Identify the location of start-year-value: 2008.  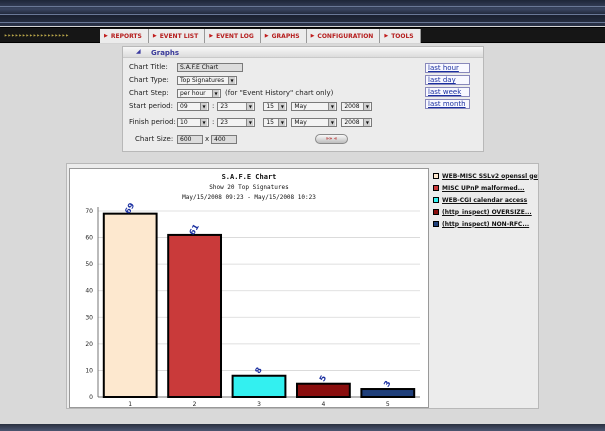
(352, 106).